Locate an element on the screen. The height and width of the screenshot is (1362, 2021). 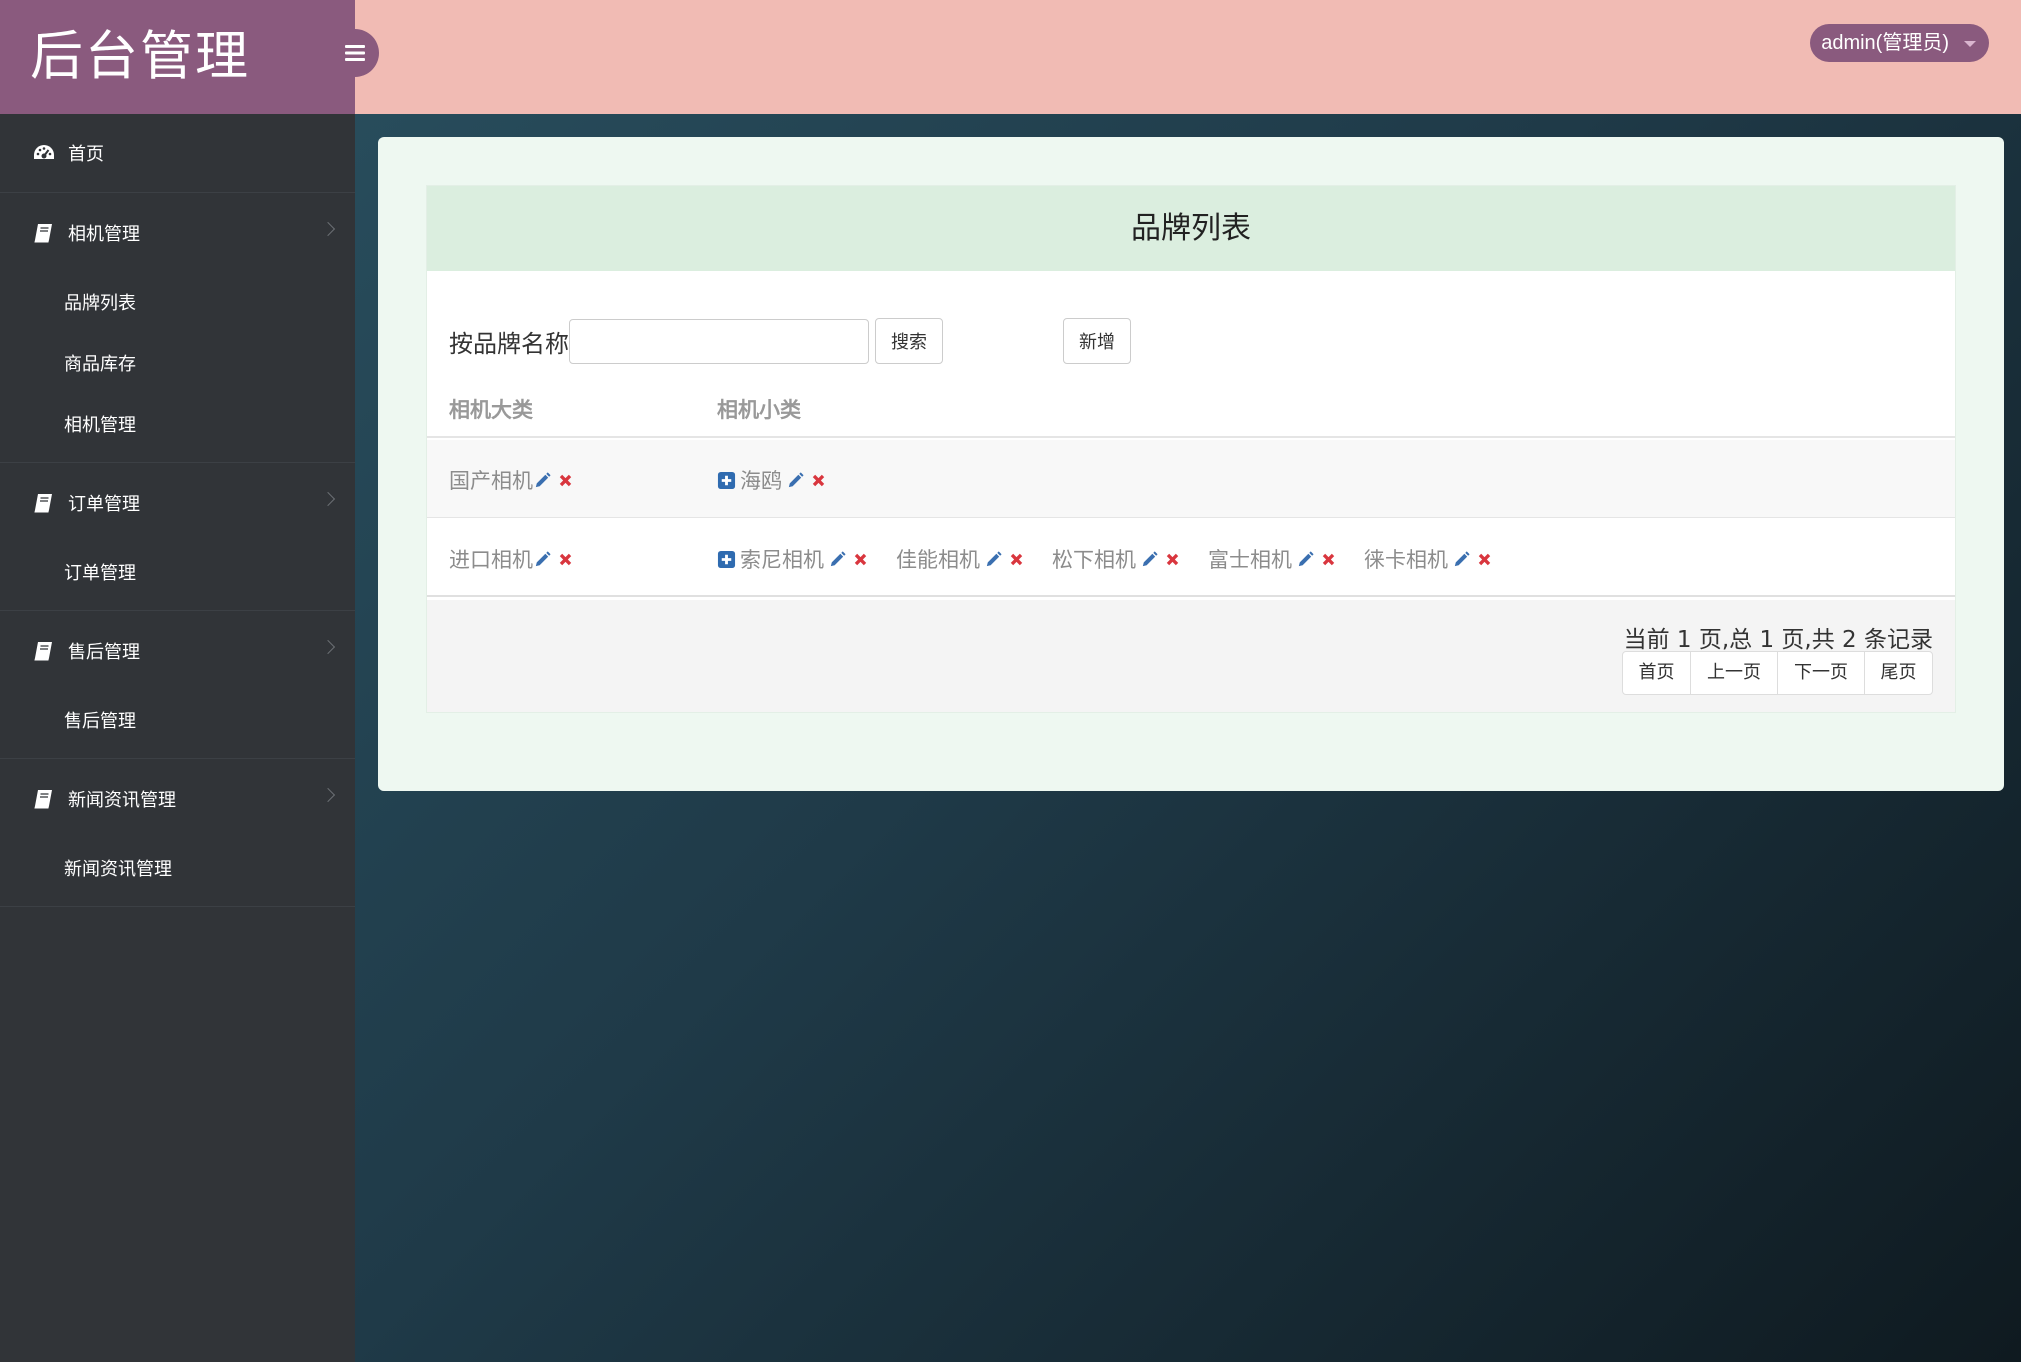
user-menu-label: admin(管理员) is located at coordinates (1885, 43).